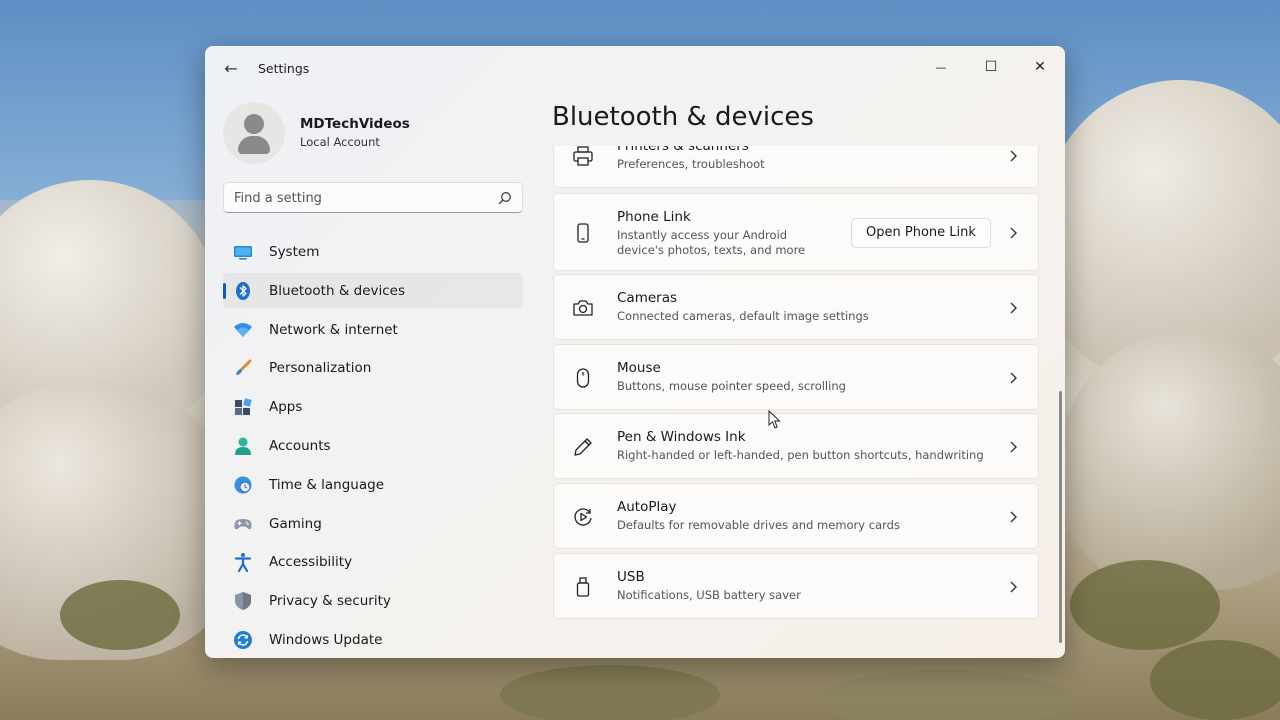  I want to click on sidebar-item-personalization: Personalization, so click(373, 367).